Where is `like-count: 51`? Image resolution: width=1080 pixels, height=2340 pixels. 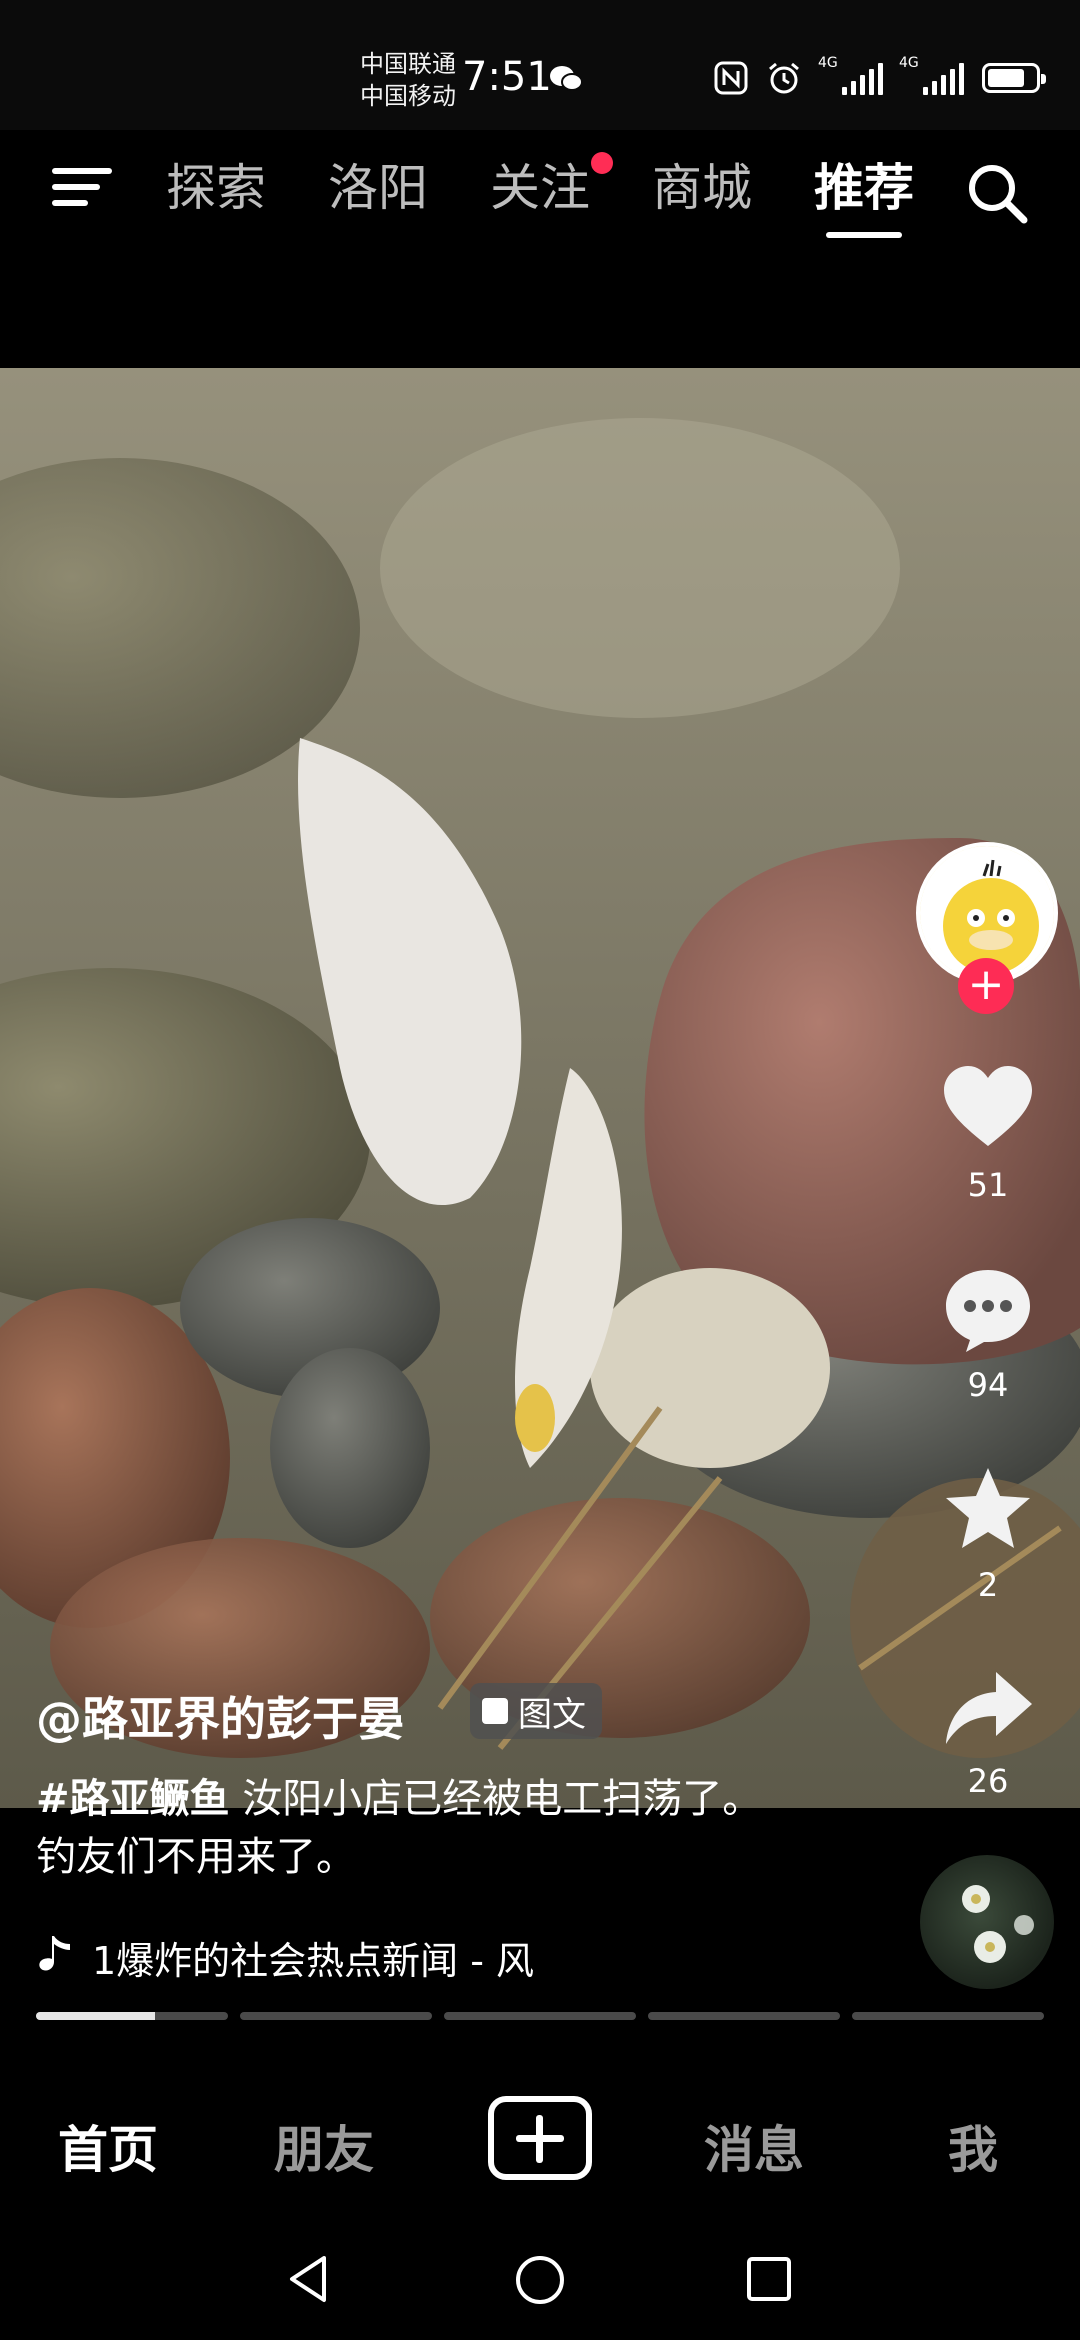 like-count: 51 is located at coordinates (988, 1185).